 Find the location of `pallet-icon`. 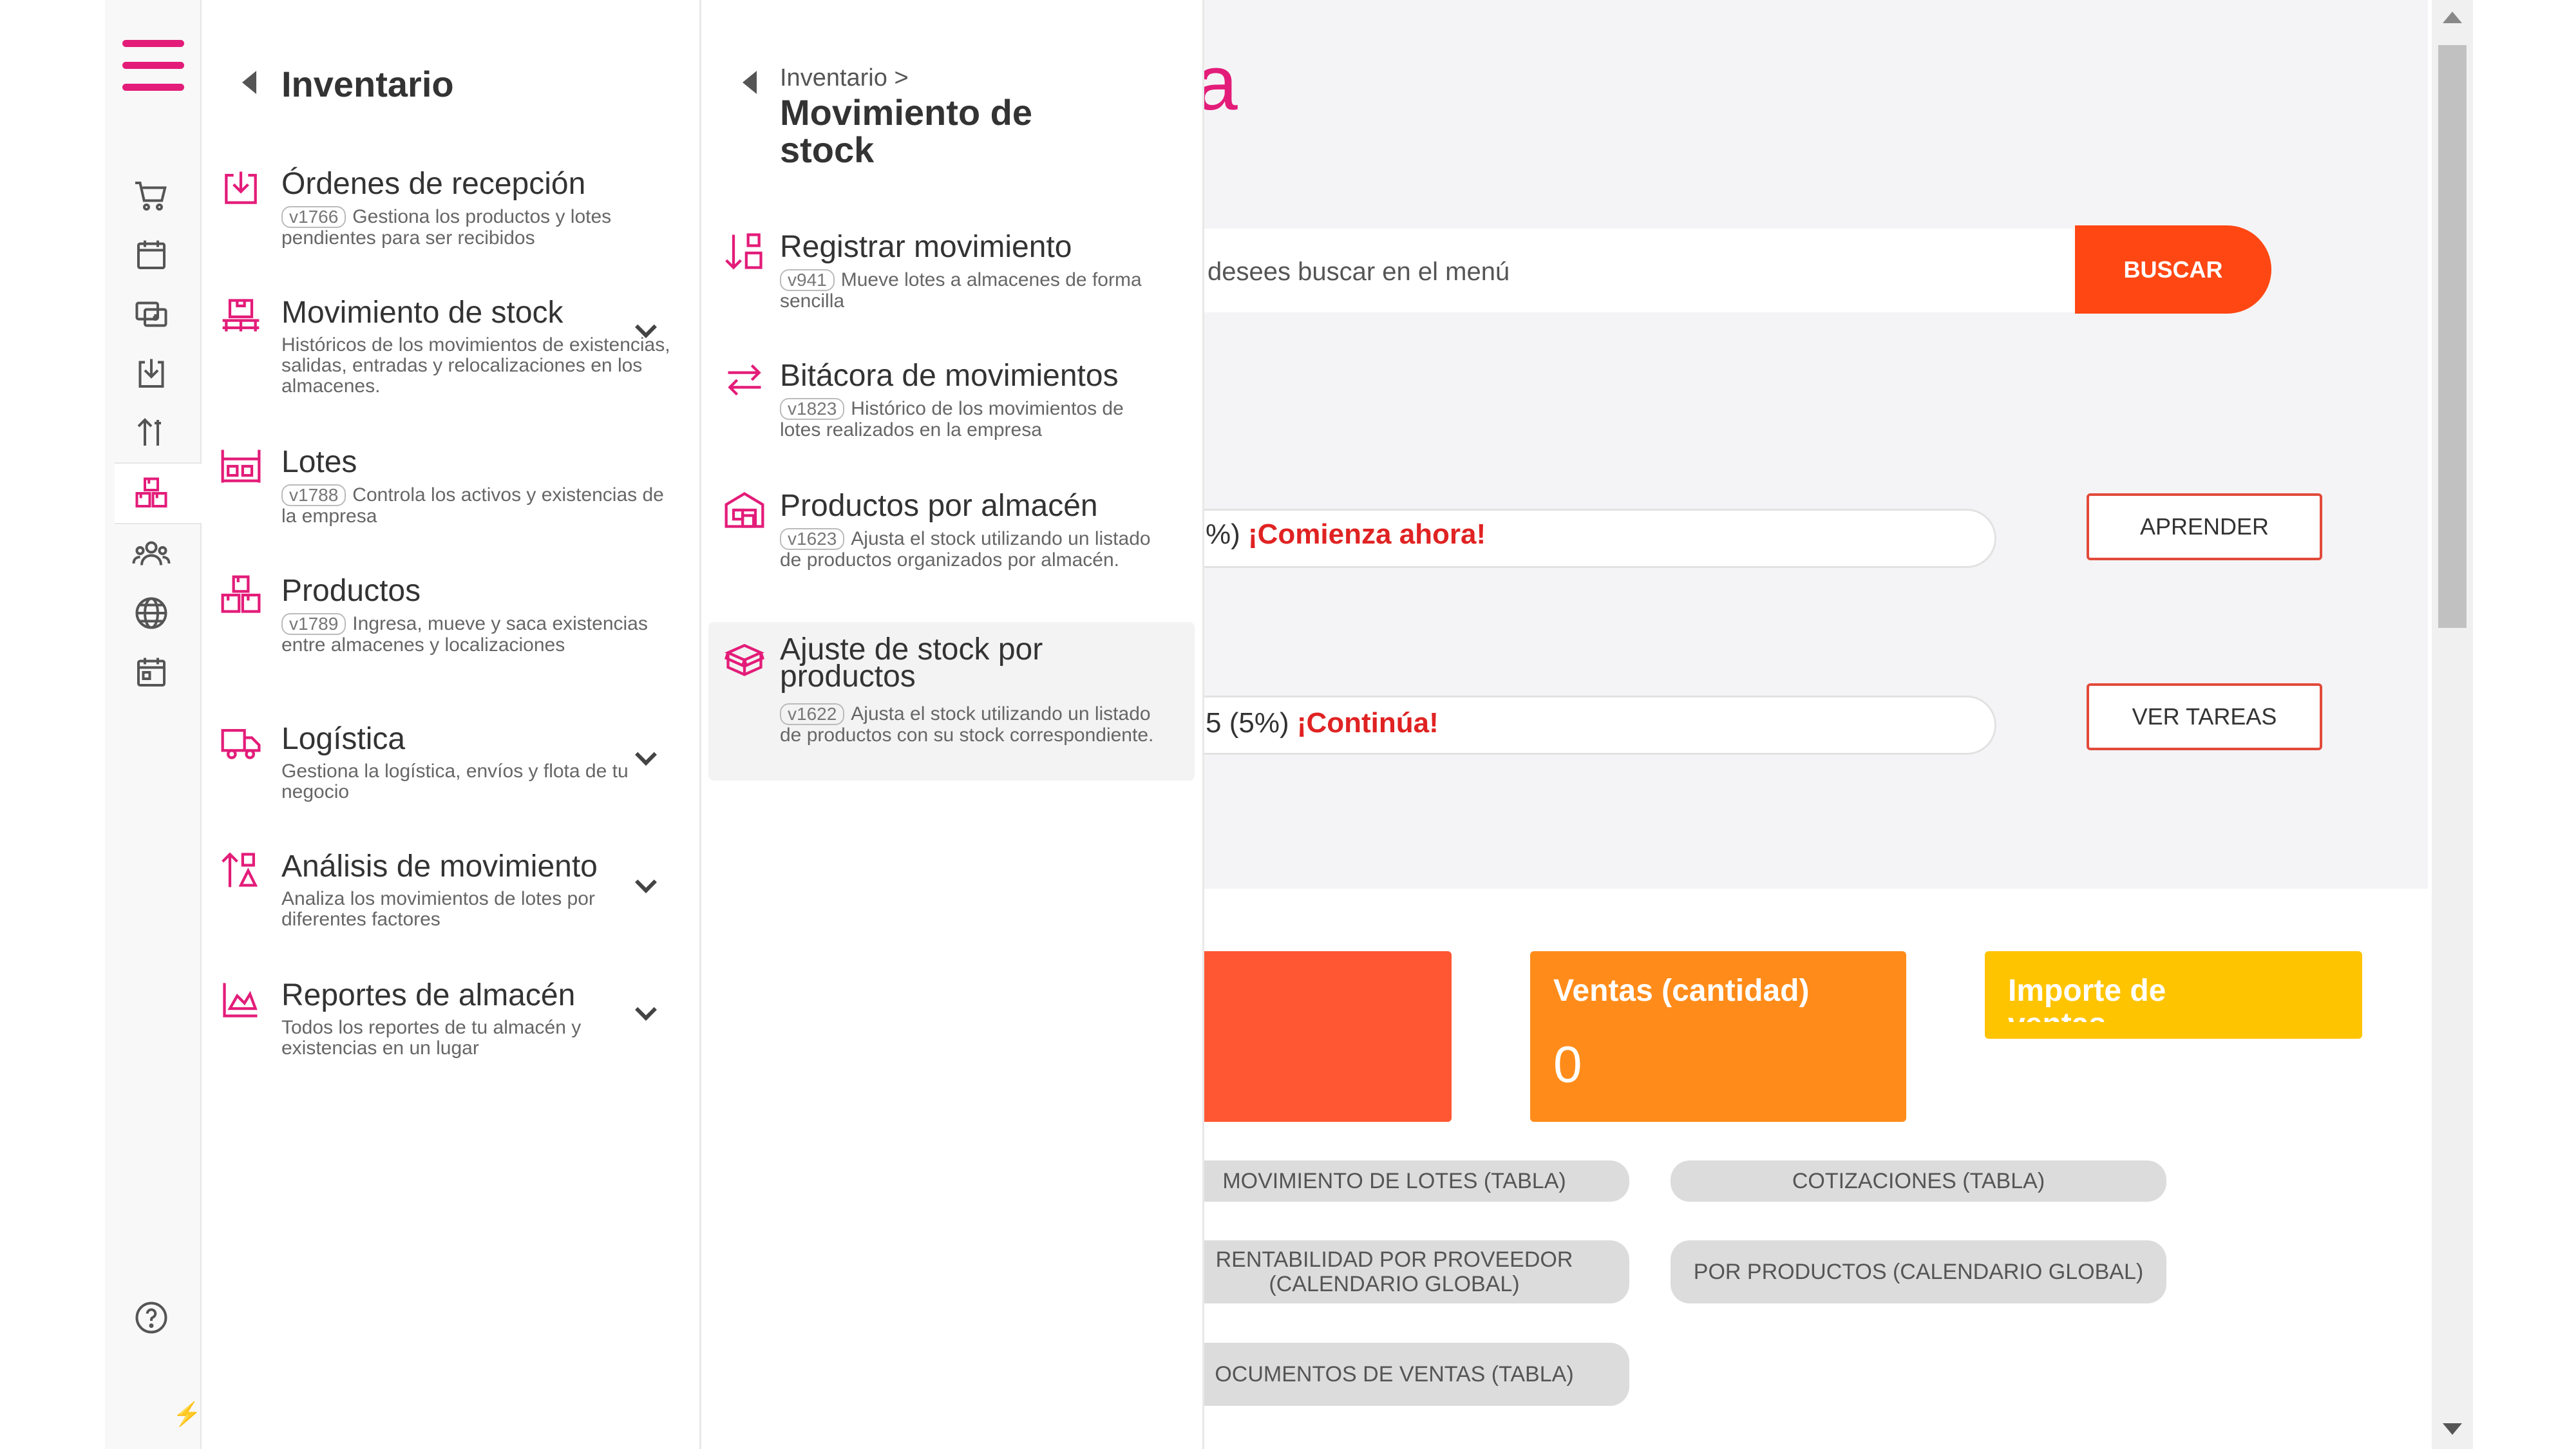

pallet-icon is located at coordinates (241, 317).